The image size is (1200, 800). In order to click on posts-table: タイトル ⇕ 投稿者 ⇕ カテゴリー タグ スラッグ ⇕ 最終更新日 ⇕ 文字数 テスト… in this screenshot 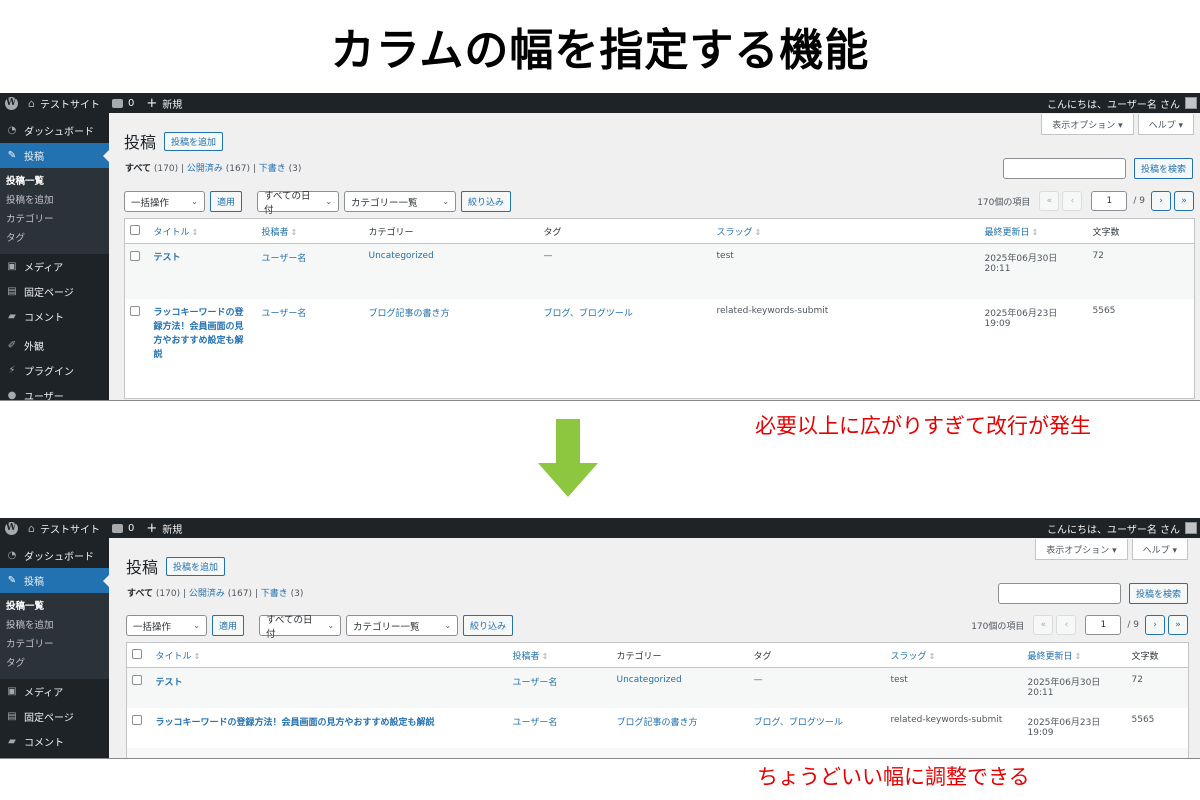, I will do `click(657, 700)`.